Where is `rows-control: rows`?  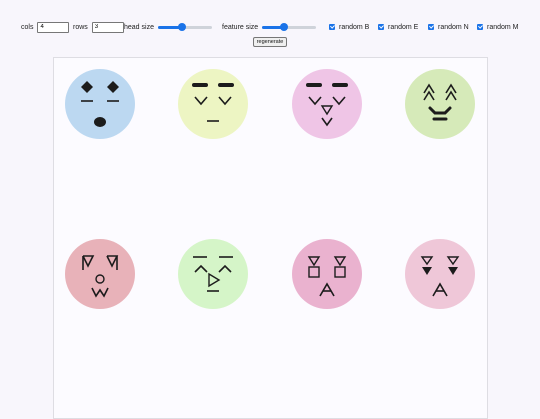 rows-control: rows is located at coordinates (98, 27).